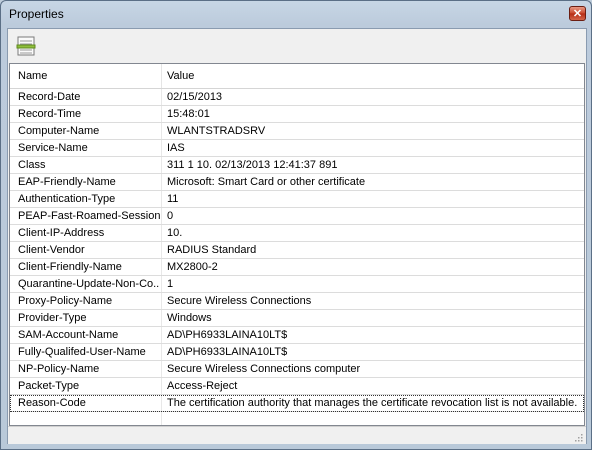 The height and width of the screenshot is (450, 592). What do you see at coordinates (70, 267) in the screenshot?
I see `row-name-cell: Client-Friendly-Name` at bounding box center [70, 267].